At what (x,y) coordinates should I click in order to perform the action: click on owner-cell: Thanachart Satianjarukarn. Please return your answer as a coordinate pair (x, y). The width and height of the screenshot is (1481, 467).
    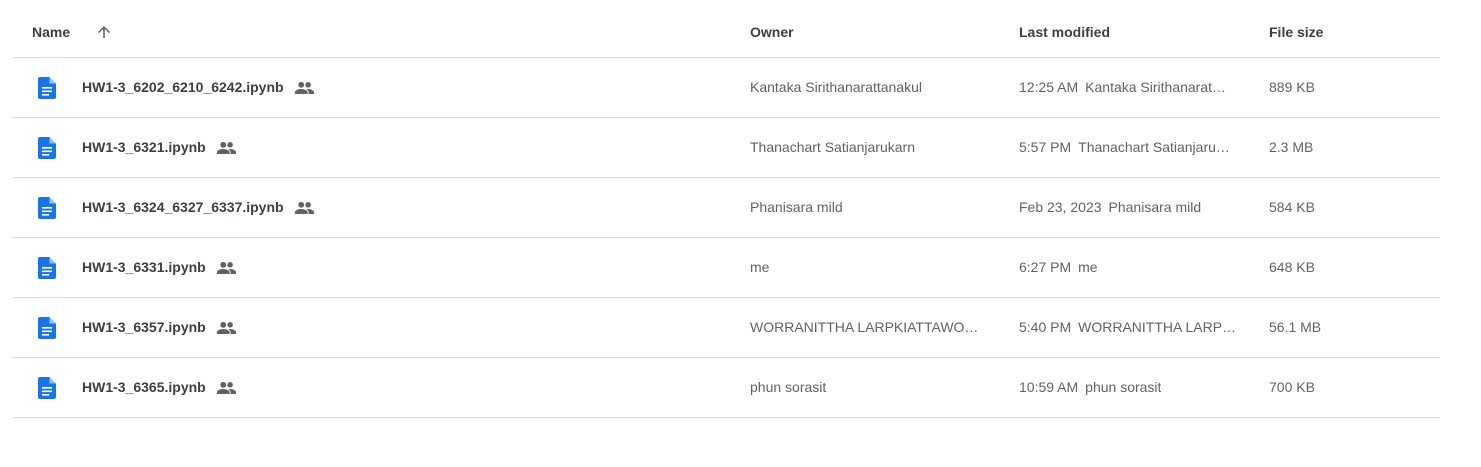
    Looking at the image, I should click on (832, 147).